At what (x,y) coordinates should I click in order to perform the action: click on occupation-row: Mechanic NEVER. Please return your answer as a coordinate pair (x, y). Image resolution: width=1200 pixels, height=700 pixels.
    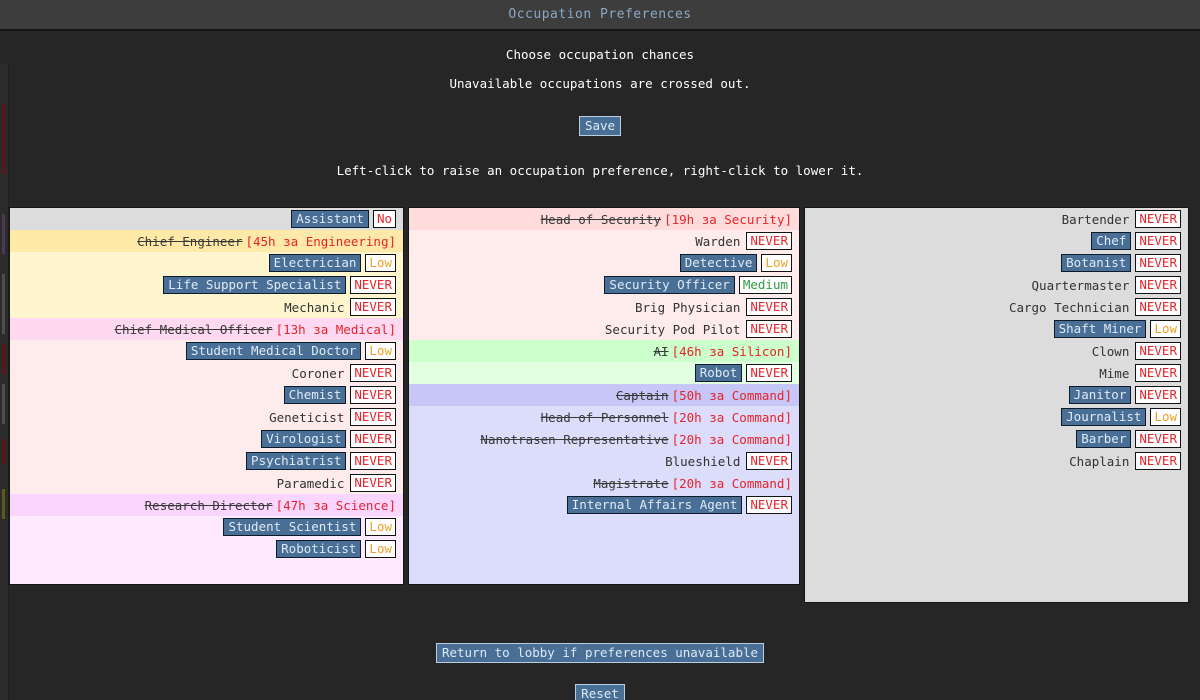
    Looking at the image, I should click on (206, 307).